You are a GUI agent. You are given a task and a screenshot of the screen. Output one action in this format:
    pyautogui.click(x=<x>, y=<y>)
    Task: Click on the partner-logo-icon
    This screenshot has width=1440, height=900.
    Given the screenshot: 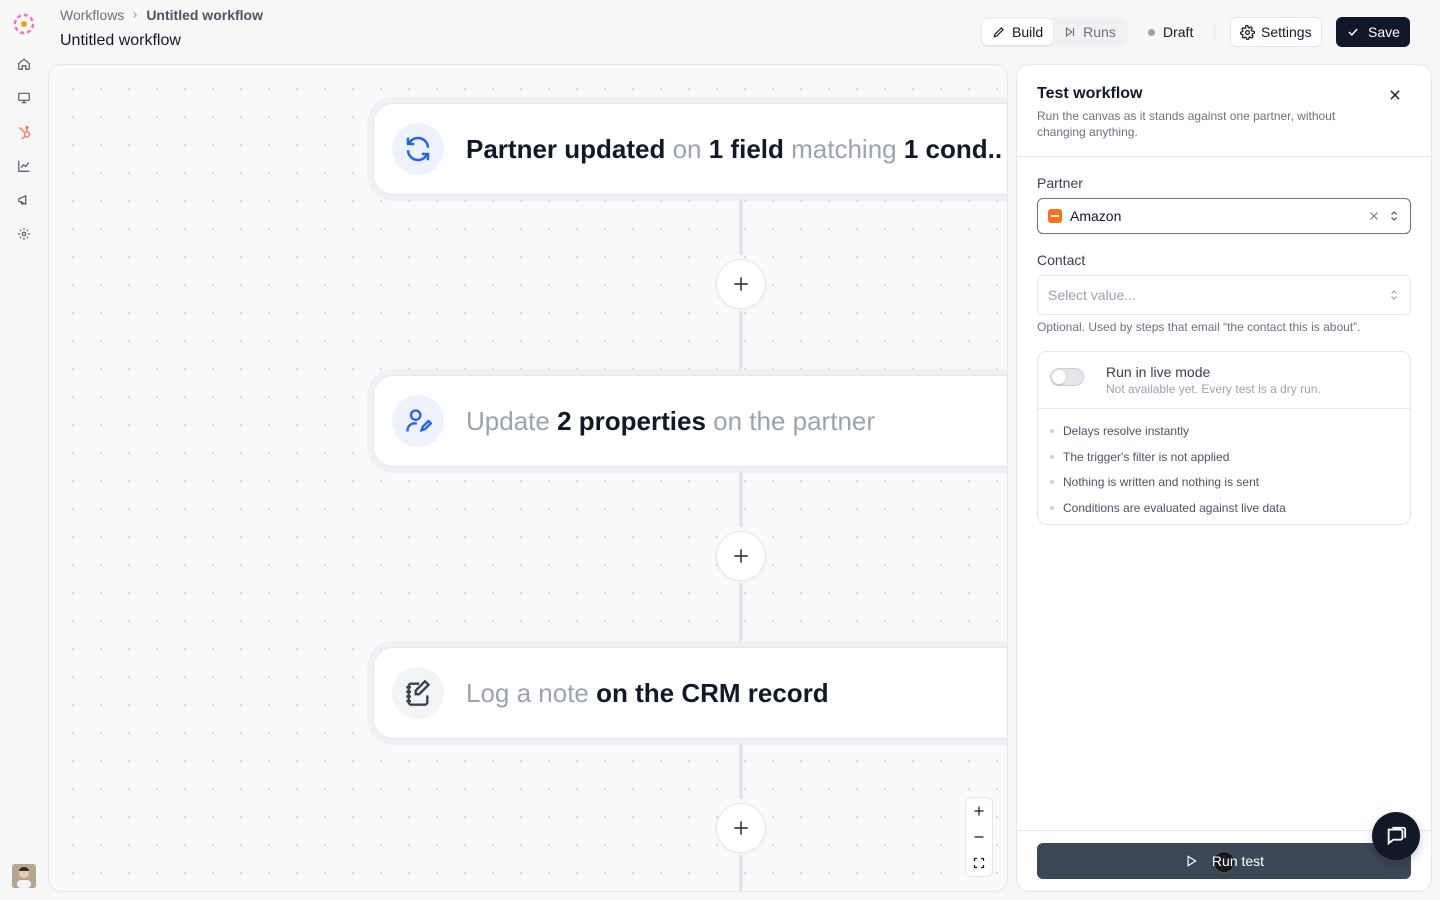 What is the action you would take?
    pyautogui.click(x=1055, y=216)
    